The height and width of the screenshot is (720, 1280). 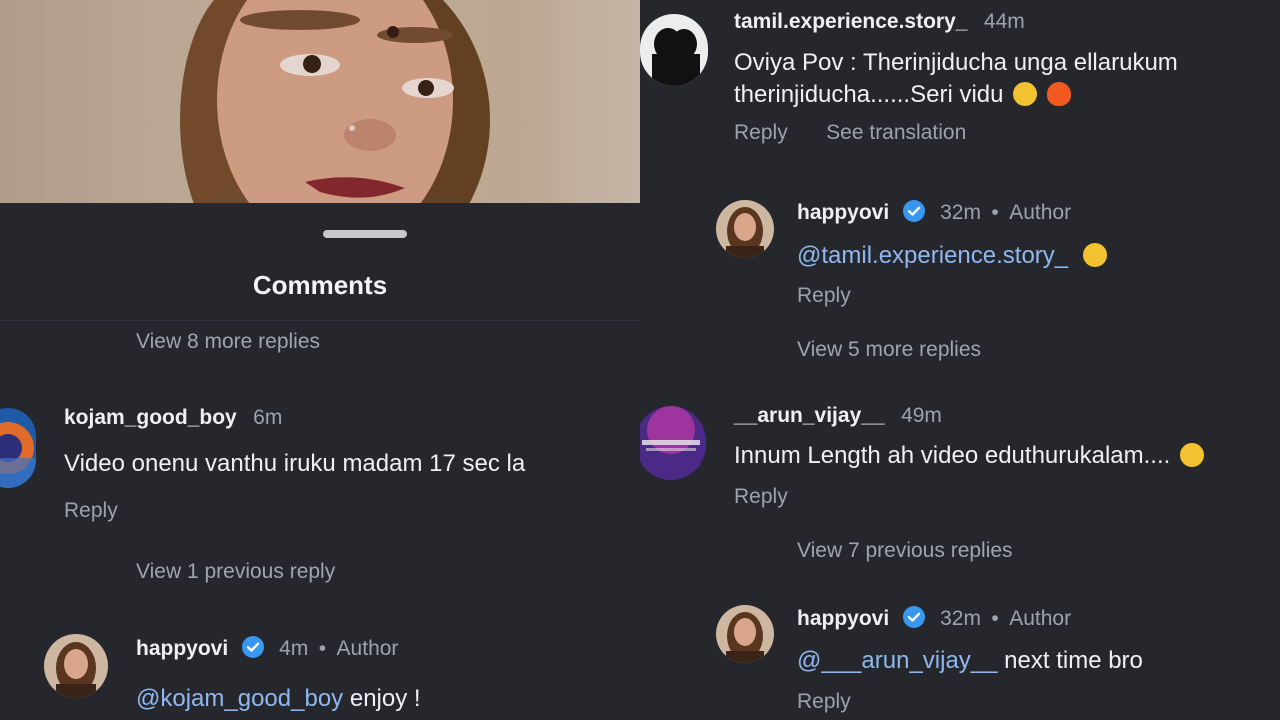 I want to click on comment-text-line2: therinjiducha......Seri vidu, so click(x=902, y=95).